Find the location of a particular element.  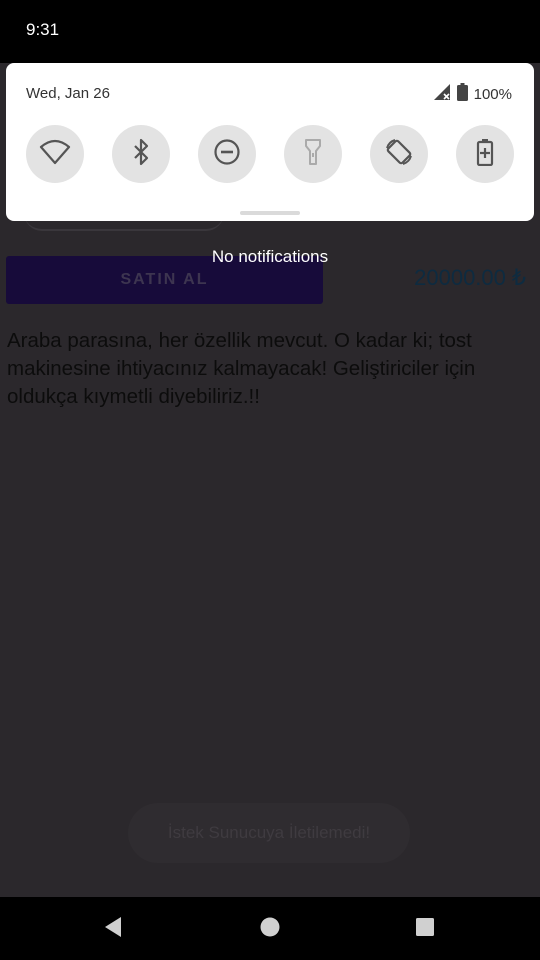

quick-settings-tiles is located at coordinates (271, 154).